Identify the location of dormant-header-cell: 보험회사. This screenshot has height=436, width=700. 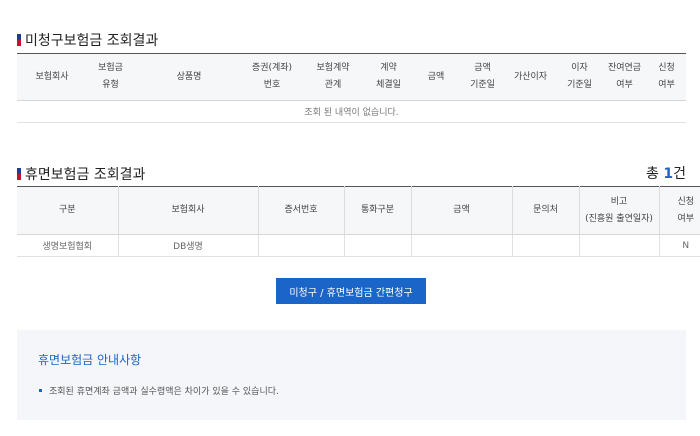
(187, 210).